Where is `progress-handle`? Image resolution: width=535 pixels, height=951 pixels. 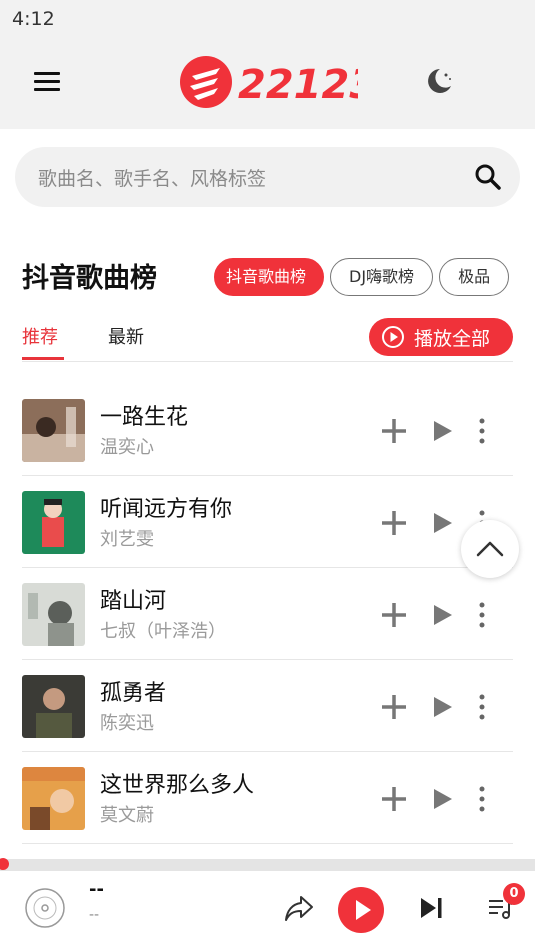
progress-handle is located at coordinates (4, 864).